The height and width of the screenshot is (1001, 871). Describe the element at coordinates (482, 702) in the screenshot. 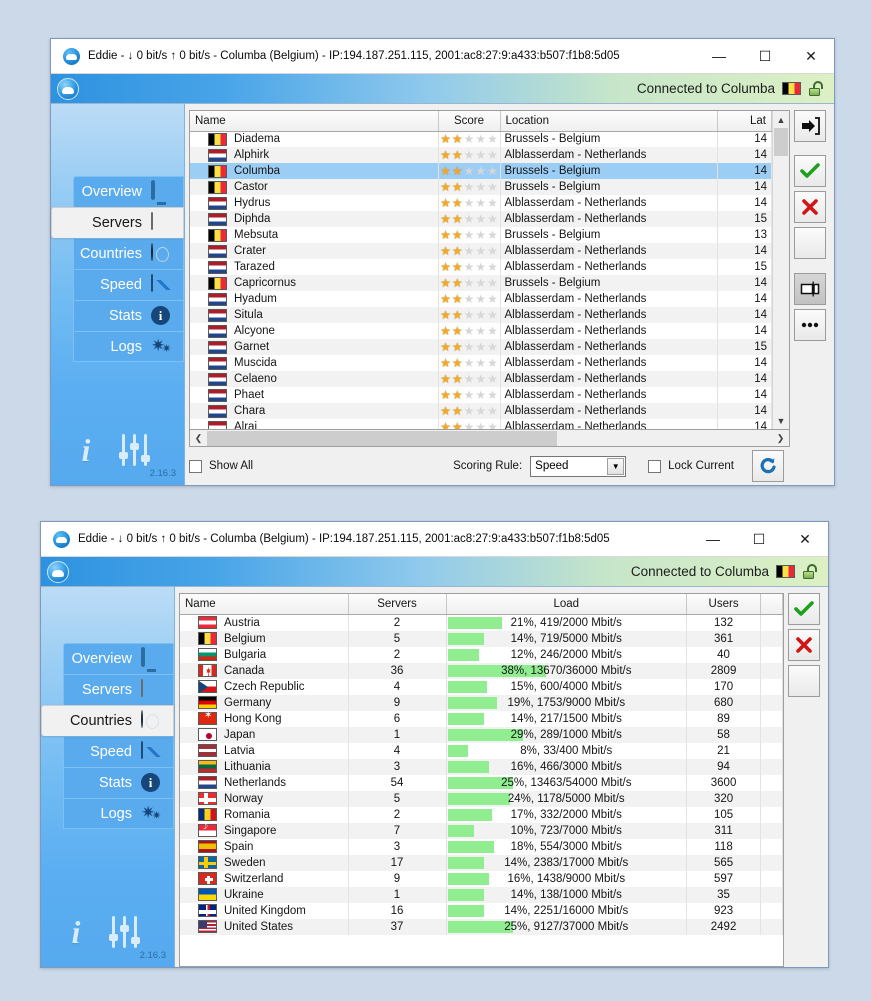

I see `table-row: Germany 9 19%, 1753/9000 Mbit/s 680` at that location.